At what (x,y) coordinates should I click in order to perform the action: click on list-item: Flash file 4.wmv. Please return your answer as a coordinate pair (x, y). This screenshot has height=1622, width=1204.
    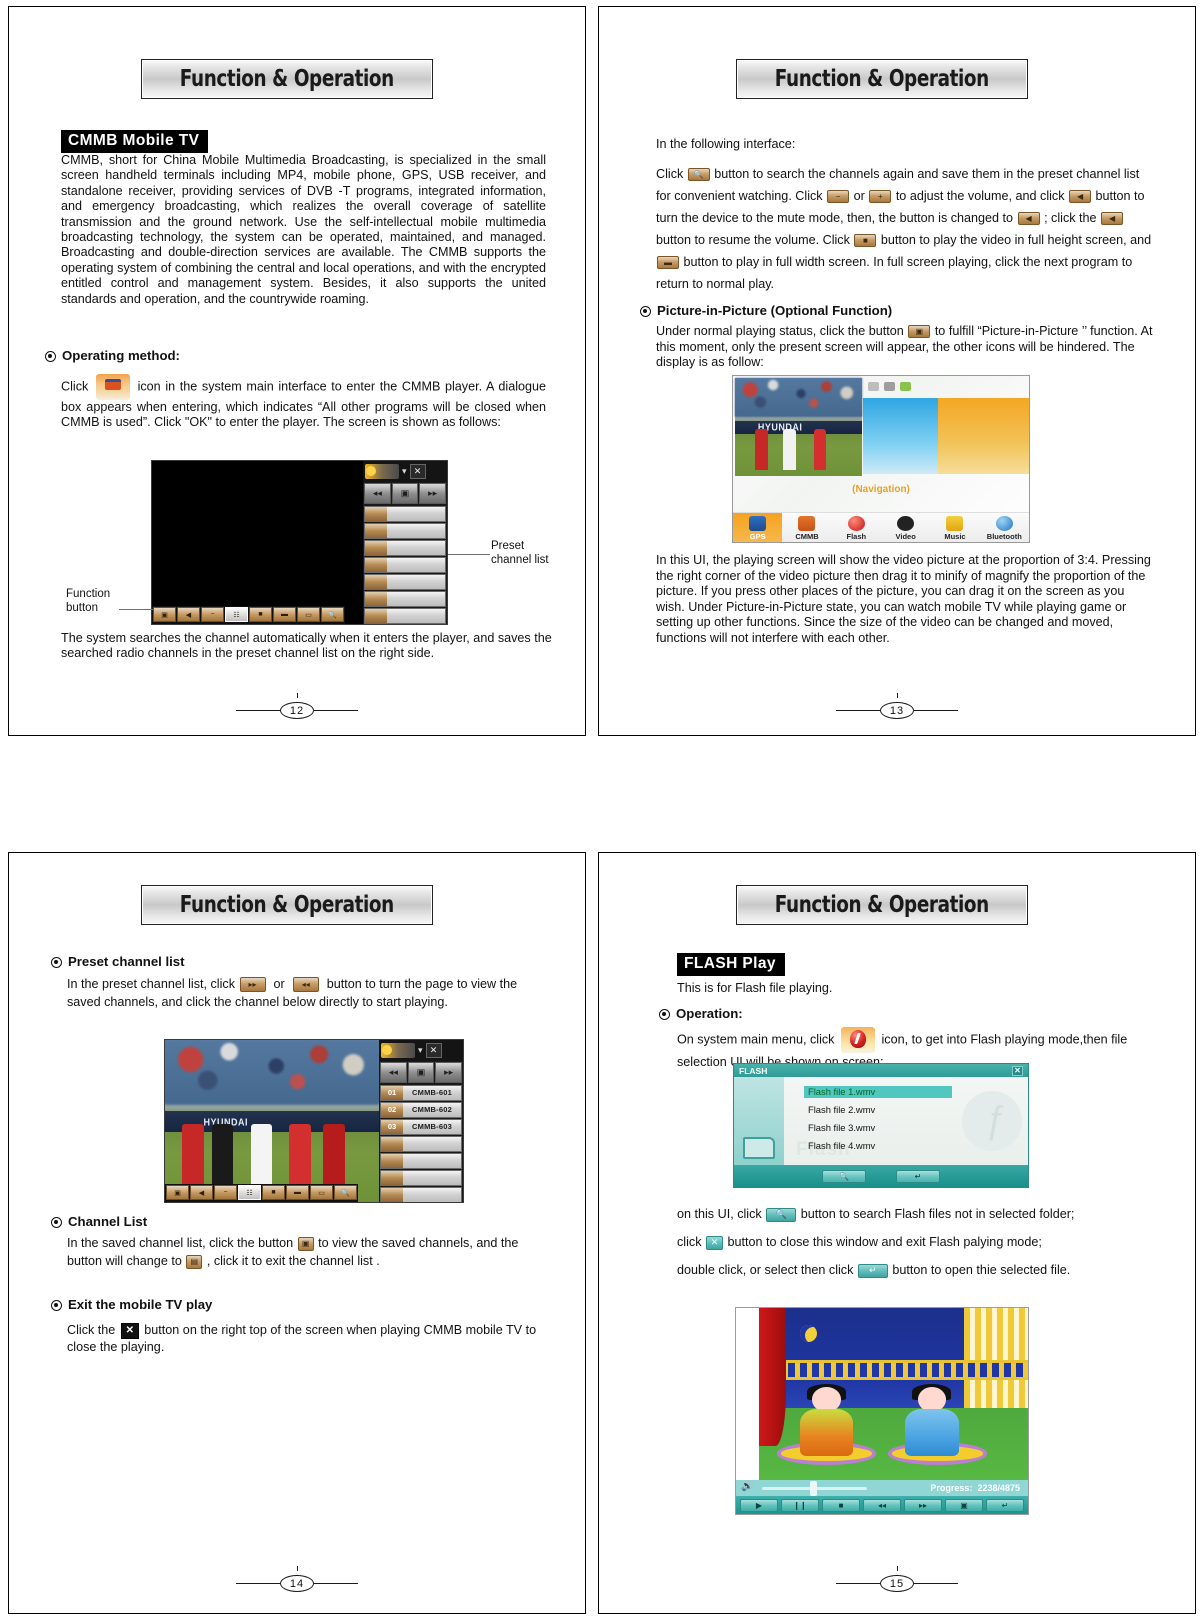
    Looking at the image, I should click on (841, 1146).